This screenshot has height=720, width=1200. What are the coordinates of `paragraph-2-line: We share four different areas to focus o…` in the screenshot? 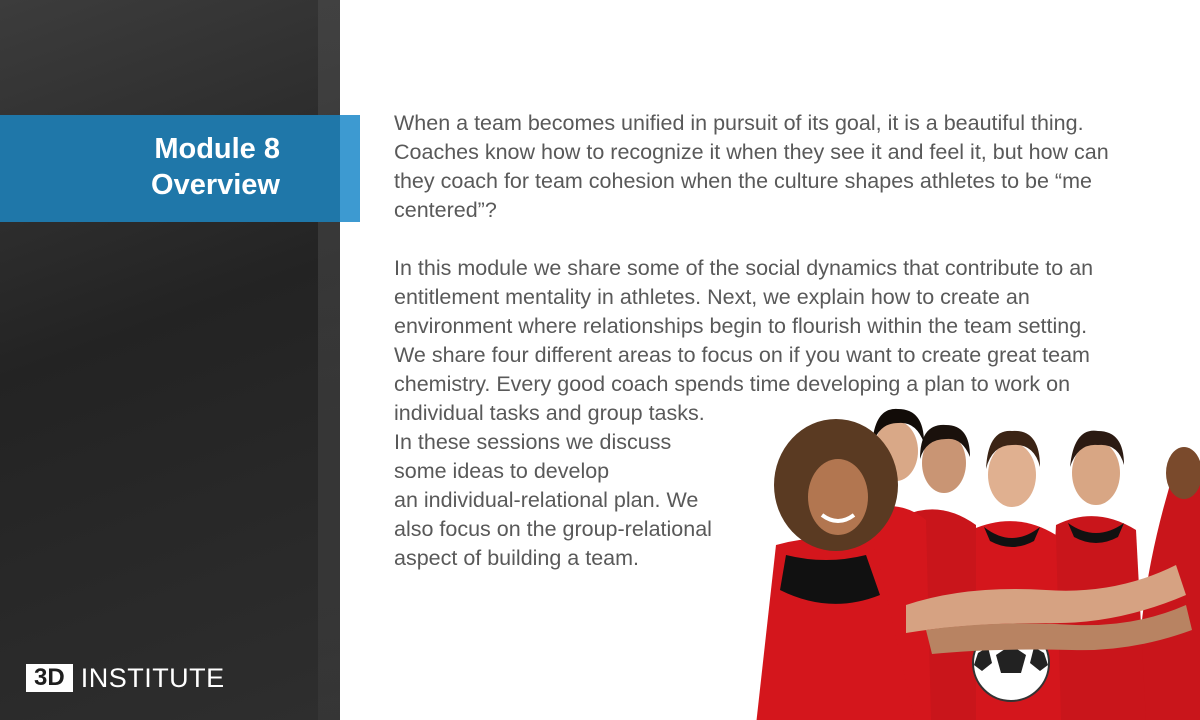 It's located at (742, 355).